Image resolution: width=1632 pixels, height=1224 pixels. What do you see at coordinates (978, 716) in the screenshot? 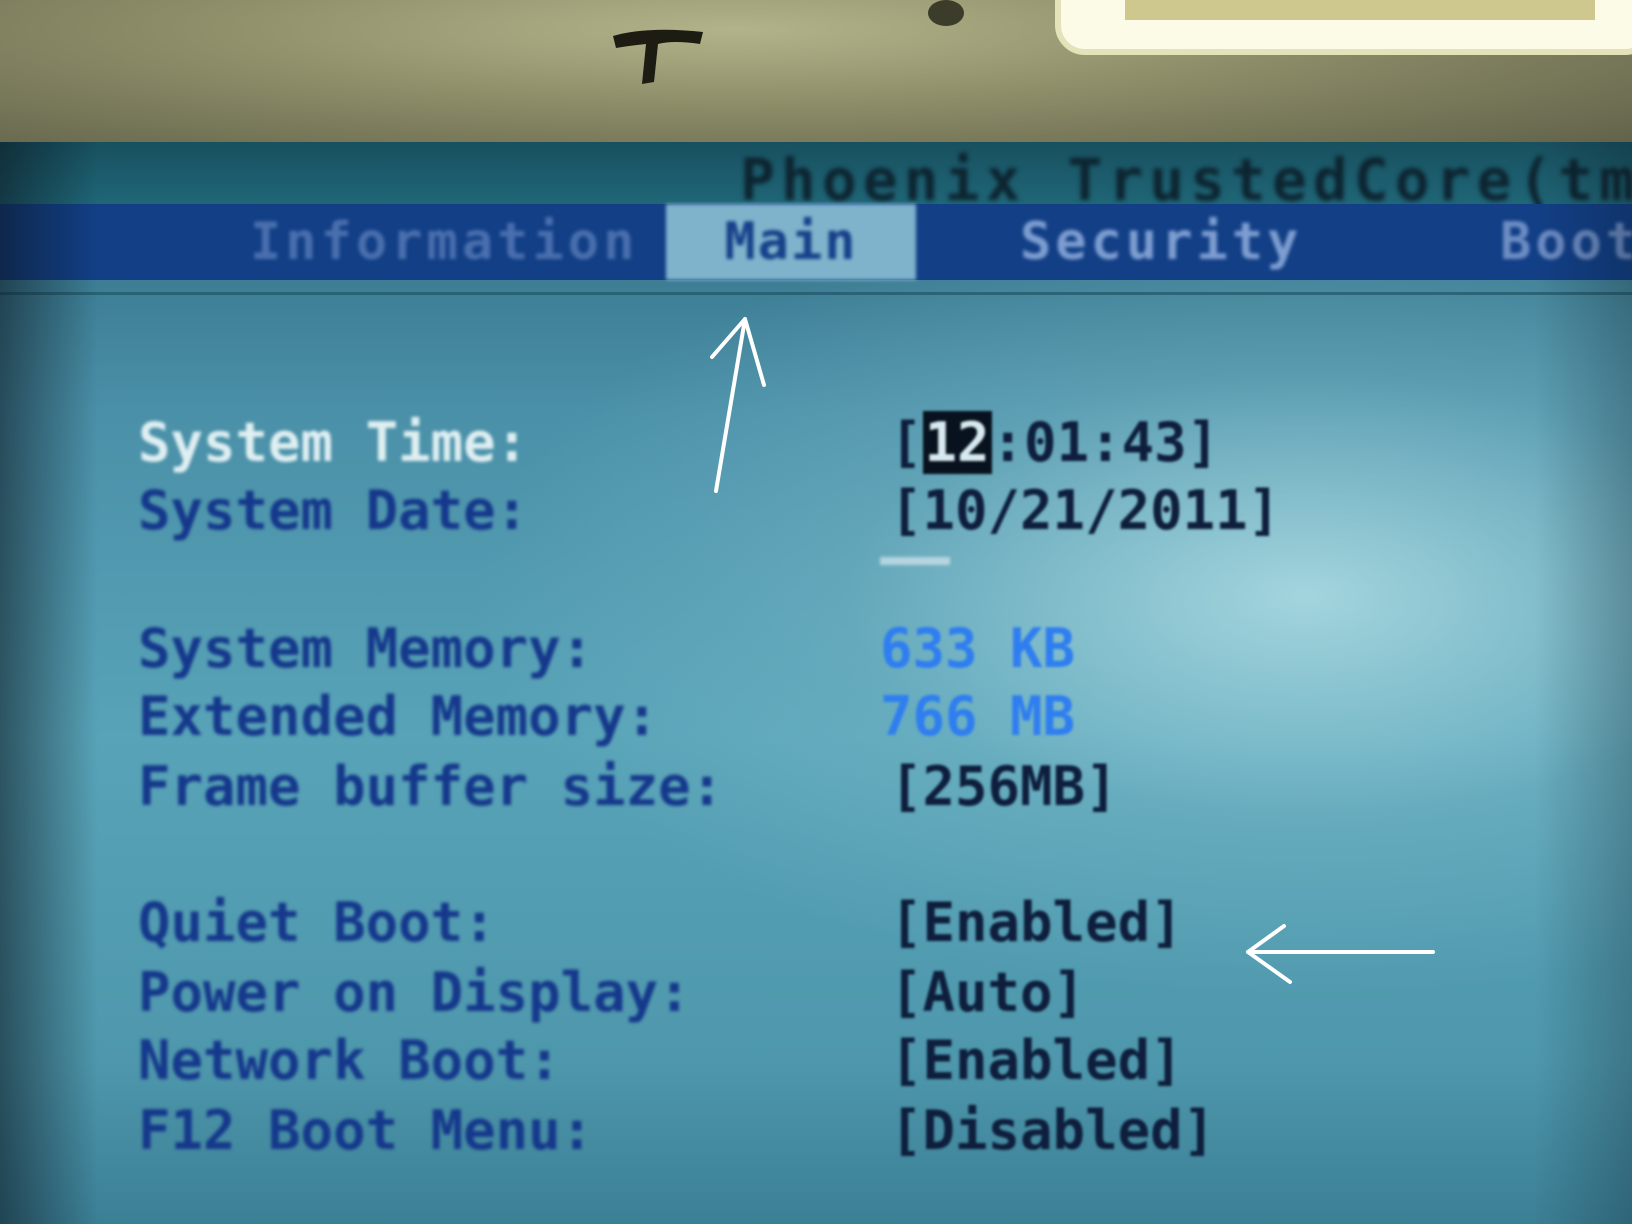
I see `extended-memory-value: 766 MB` at bounding box center [978, 716].